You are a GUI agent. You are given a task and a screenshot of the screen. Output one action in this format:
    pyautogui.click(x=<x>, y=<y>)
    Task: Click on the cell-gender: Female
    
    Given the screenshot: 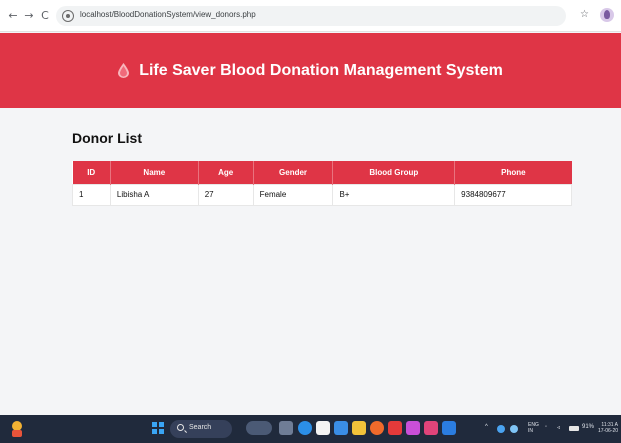 What is the action you would take?
    pyautogui.click(x=293, y=194)
    